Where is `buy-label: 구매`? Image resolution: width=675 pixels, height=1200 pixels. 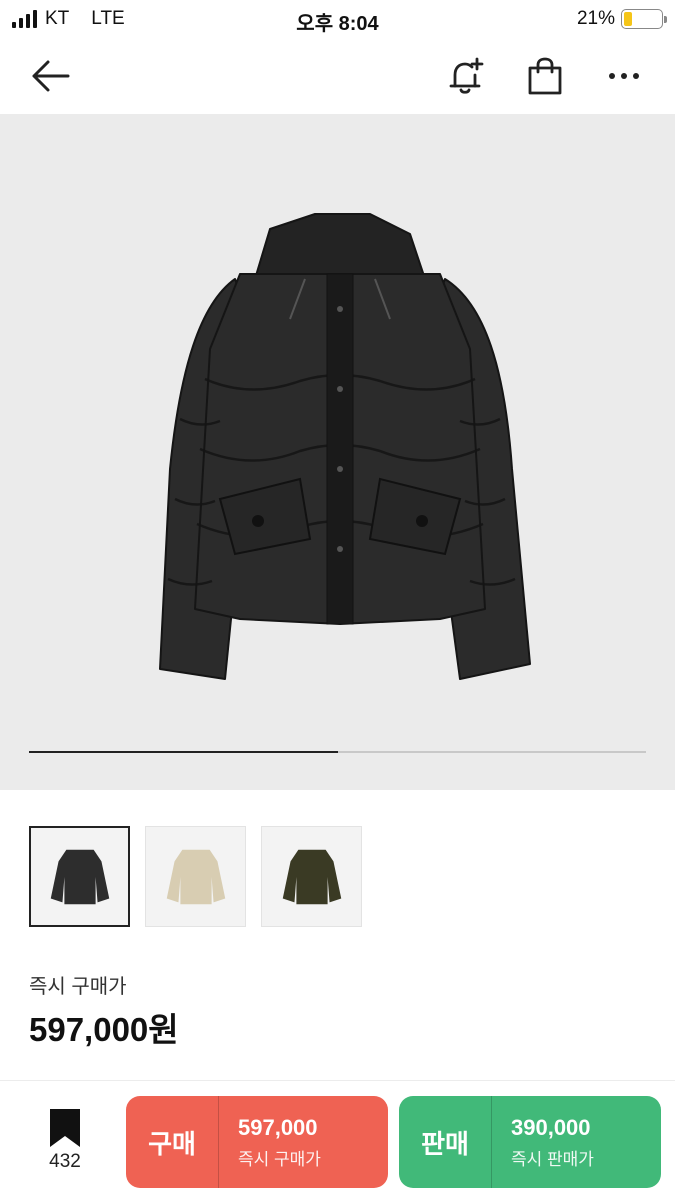 buy-label: 구매 is located at coordinates (172, 1143).